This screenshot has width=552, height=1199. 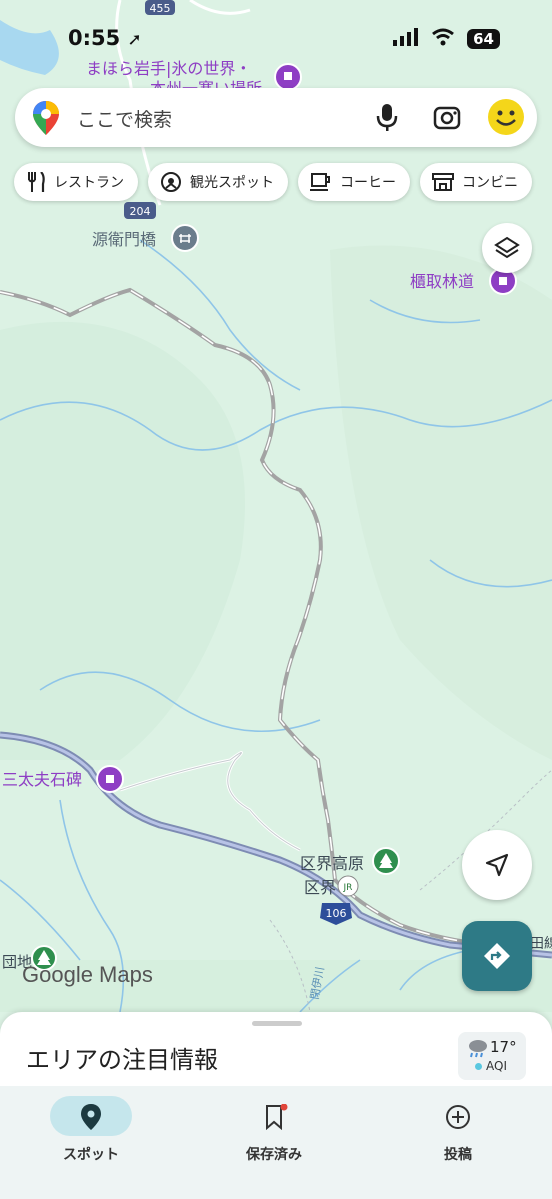 I want to click on location-arrow-icon: ➚, so click(x=134, y=40).